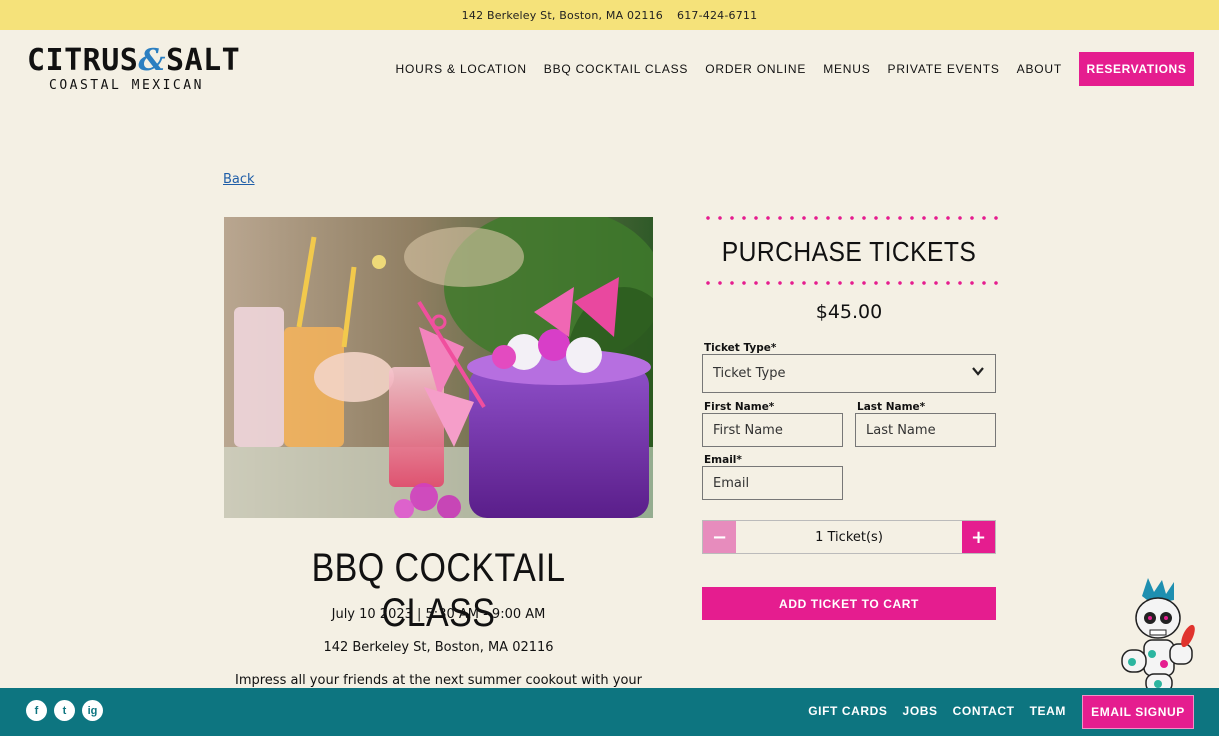  What do you see at coordinates (978, 371) in the screenshot?
I see `chevron-down-icon` at bounding box center [978, 371].